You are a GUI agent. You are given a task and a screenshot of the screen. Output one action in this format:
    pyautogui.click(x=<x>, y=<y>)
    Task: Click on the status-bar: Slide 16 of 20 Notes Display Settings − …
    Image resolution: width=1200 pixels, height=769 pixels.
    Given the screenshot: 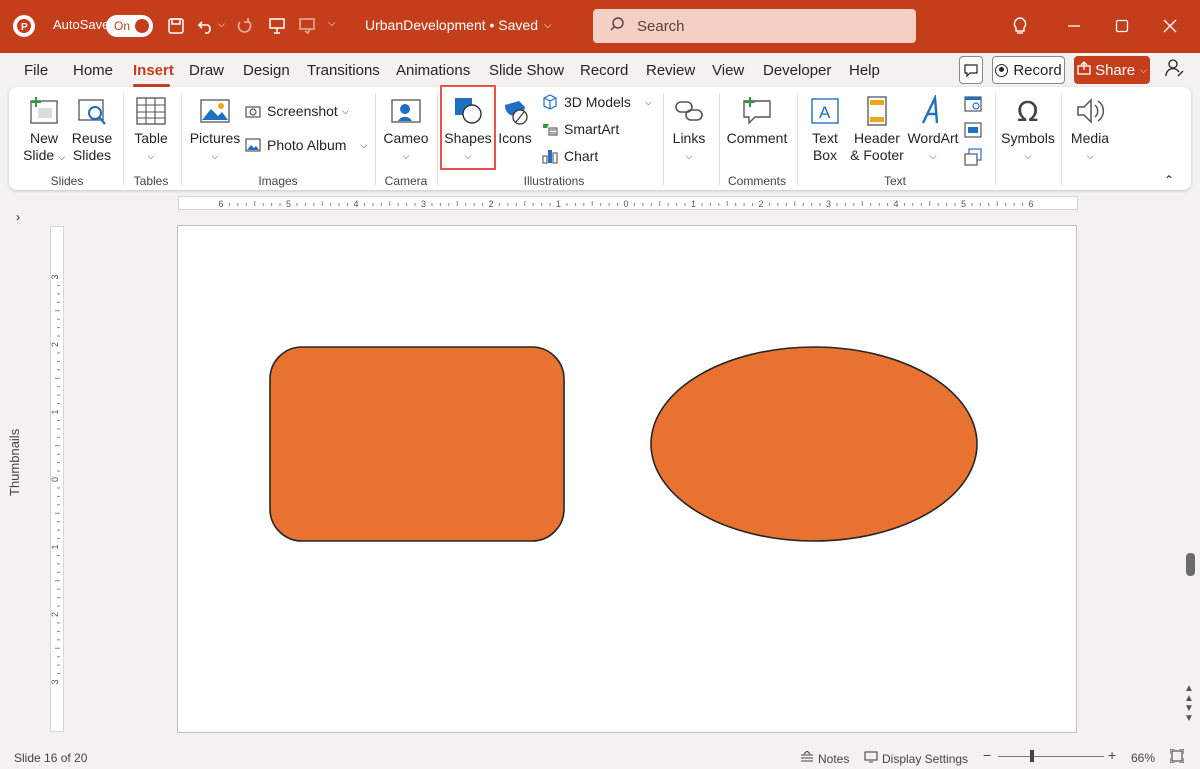 What is the action you would take?
    pyautogui.click(x=600, y=756)
    